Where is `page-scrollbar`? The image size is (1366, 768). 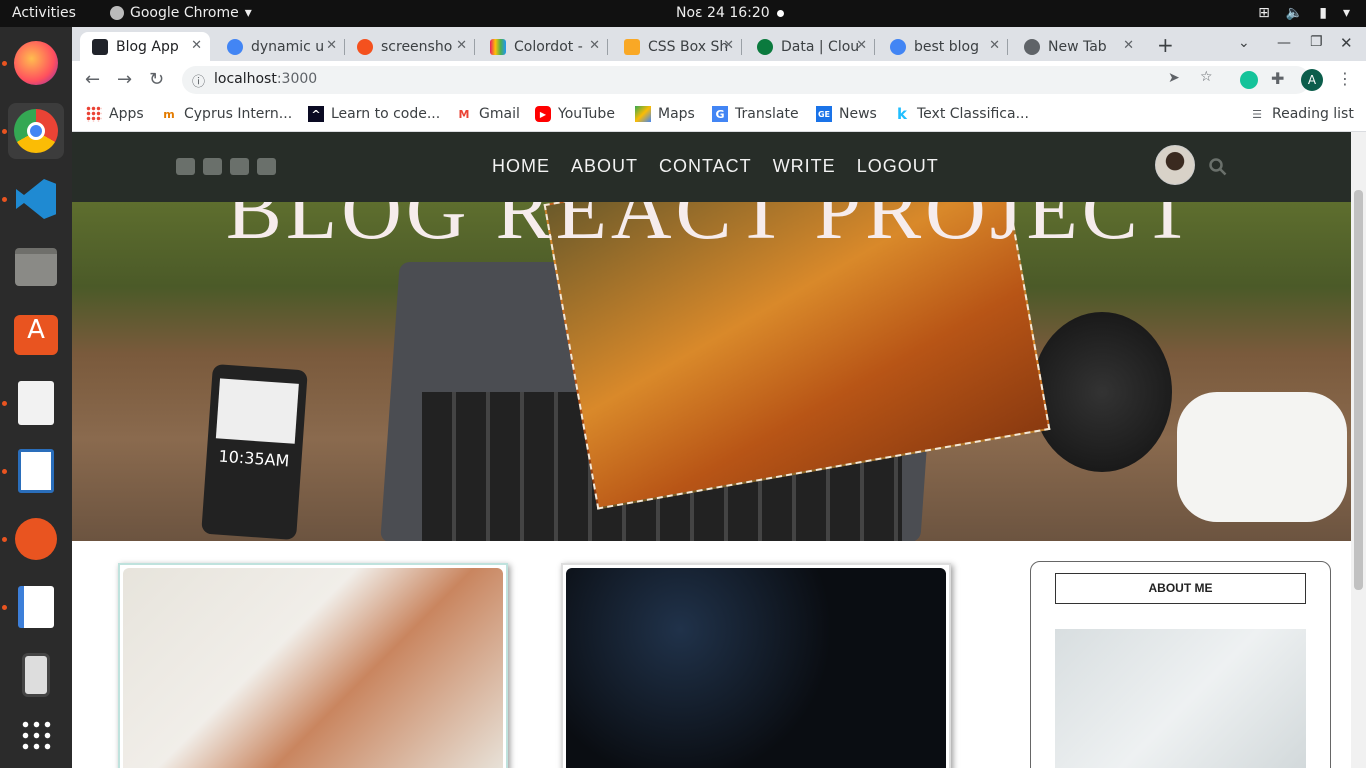 page-scrollbar is located at coordinates (1358, 450).